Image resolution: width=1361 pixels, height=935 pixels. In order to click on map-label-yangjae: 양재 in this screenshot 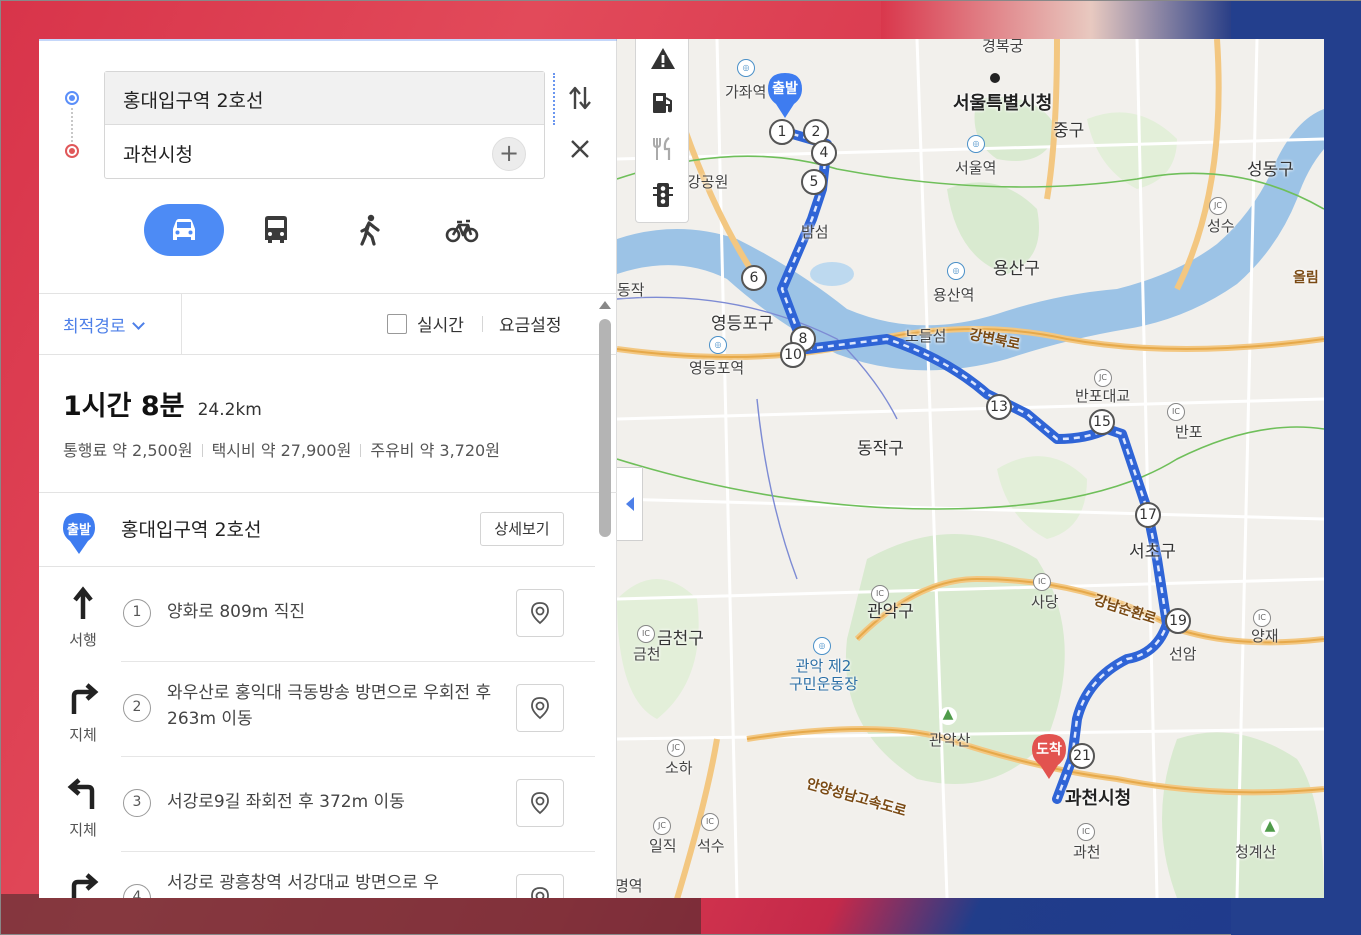, I will do `click(1265, 636)`.